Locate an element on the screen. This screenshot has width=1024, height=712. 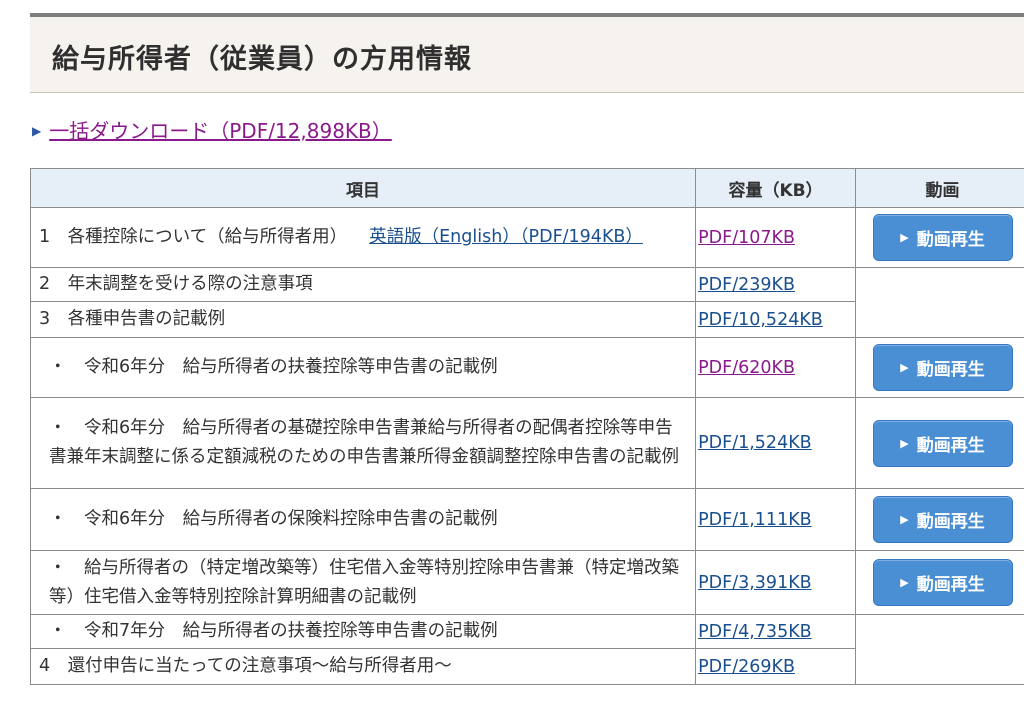
table-header-row: 項目 容量（KB） 動画 is located at coordinates (526, 188).